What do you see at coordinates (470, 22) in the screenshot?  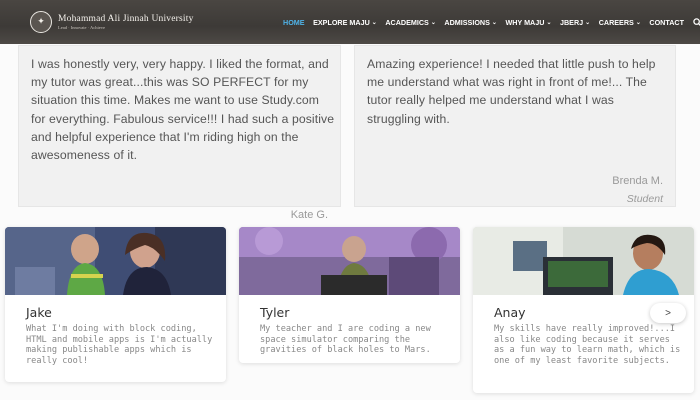 I see `nav-admissions: ADMISSIONS ⌄` at bounding box center [470, 22].